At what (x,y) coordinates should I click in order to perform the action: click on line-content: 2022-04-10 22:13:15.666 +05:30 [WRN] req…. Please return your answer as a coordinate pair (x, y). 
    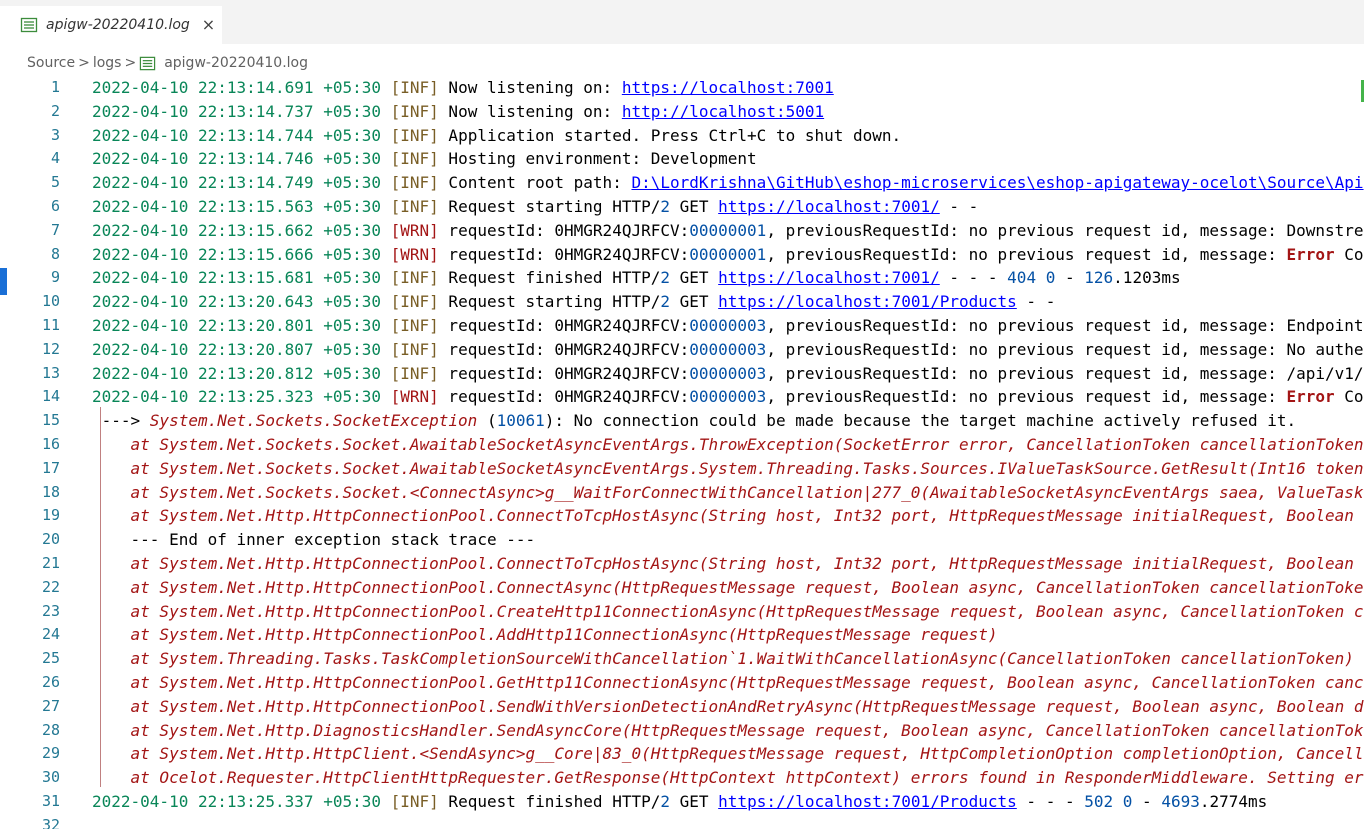
    Looking at the image, I should click on (728, 255).